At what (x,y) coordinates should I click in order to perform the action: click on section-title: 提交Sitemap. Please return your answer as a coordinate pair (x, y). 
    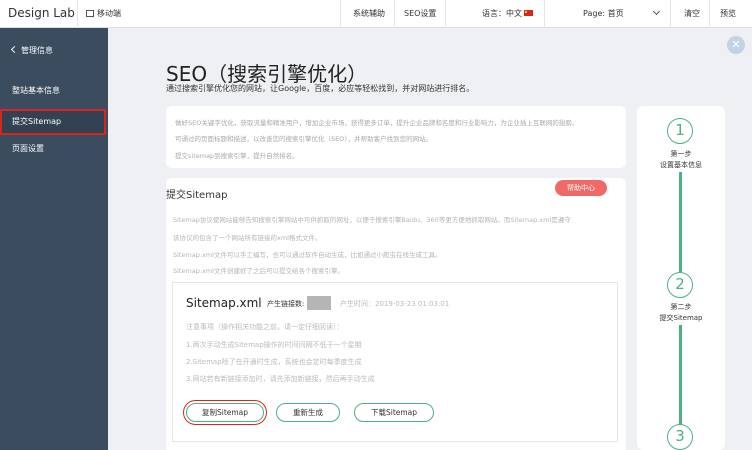
    Looking at the image, I should click on (197, 195).